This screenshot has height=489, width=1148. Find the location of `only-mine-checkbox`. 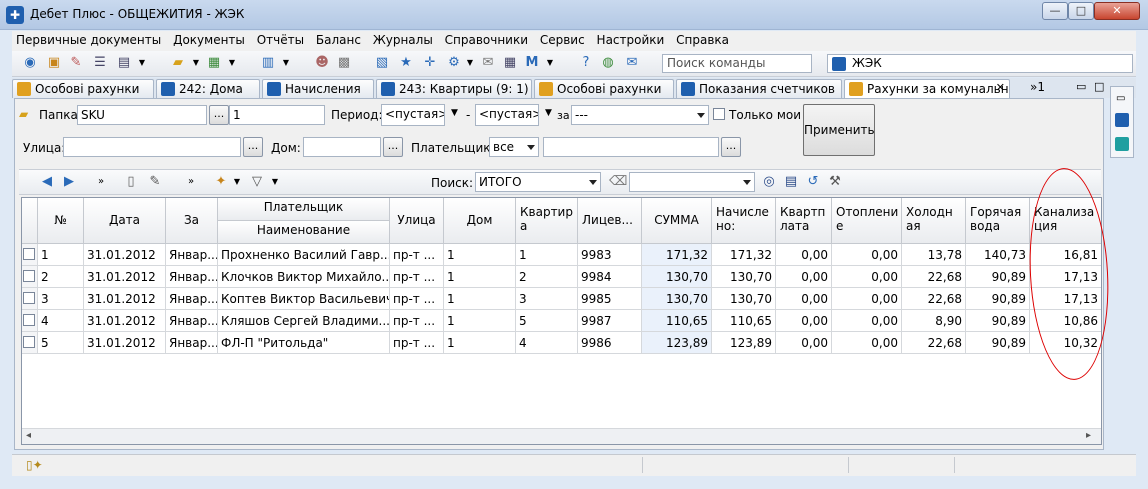

only-mine-checkbox is located at coordinates (719, 114).